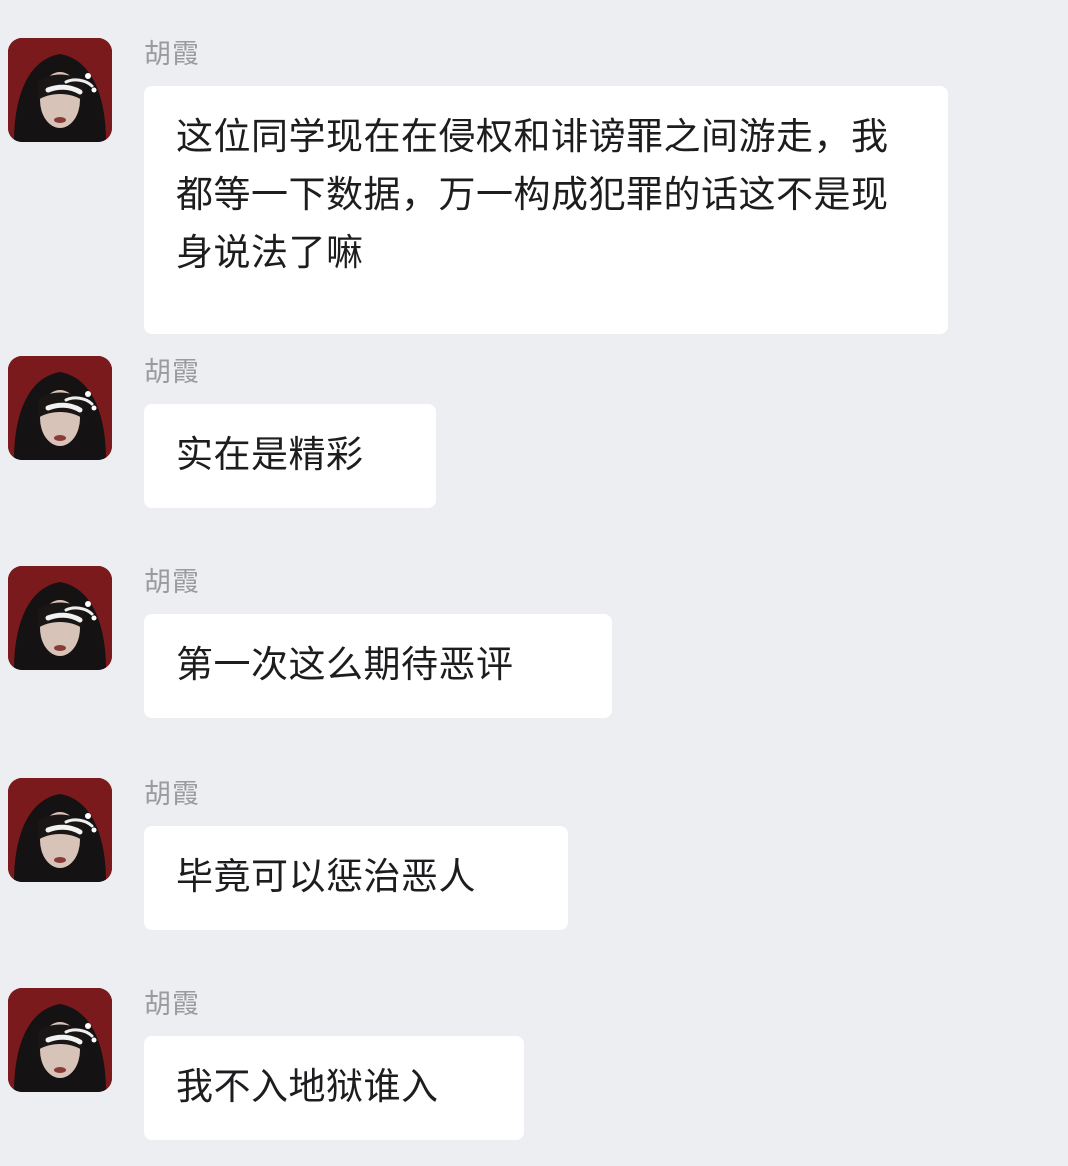  I want to click on message-bubble: 我不入地狱谁入, so click(334, 1088).